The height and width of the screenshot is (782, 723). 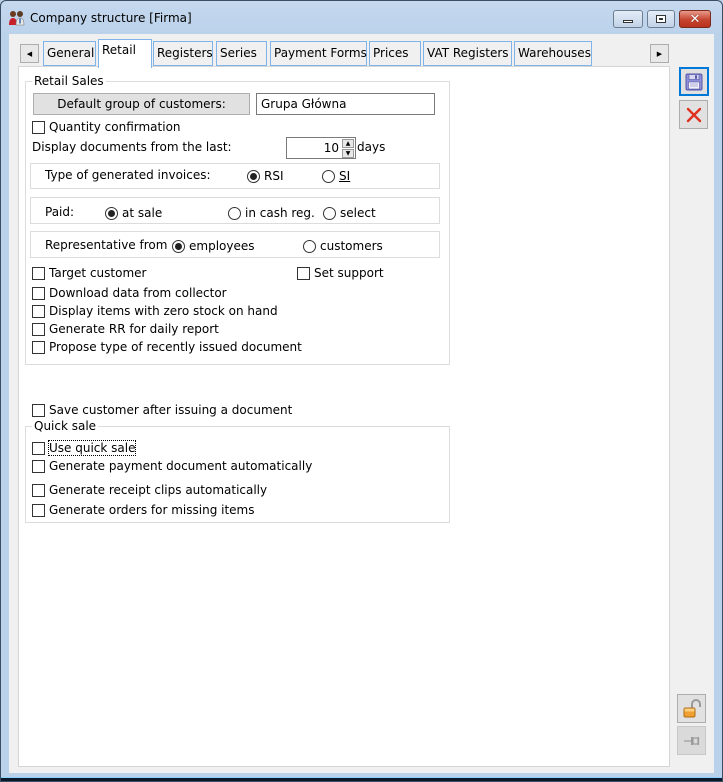 I want to click on maximize-button, so click(x=661, y=19).